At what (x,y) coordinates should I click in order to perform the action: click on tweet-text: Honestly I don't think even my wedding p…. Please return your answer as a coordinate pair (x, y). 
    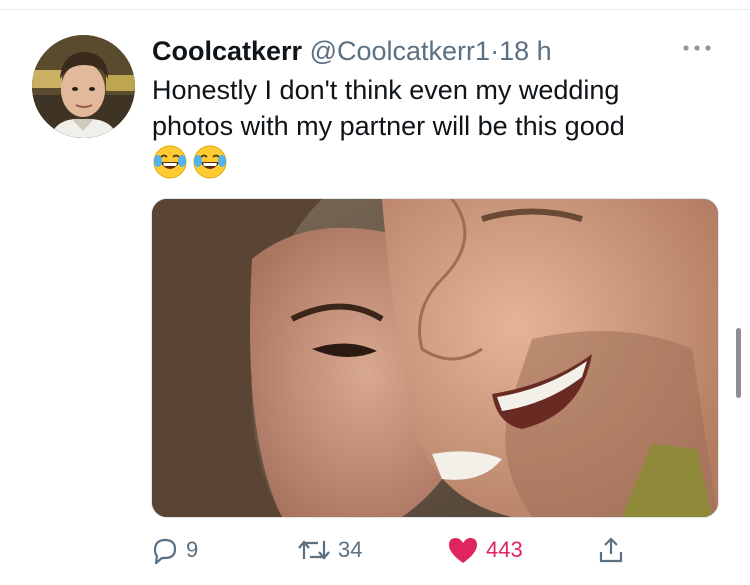
    Looking at the image, I should click on (388, 108).